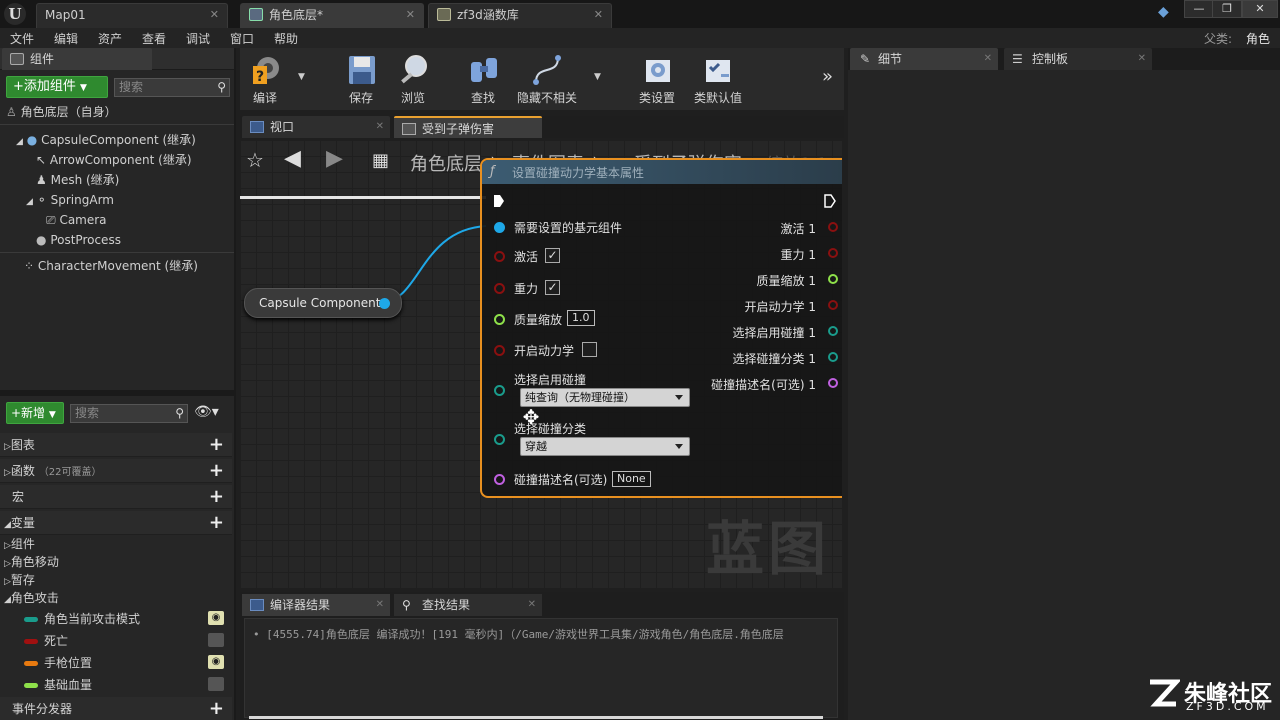 This screenshot has height=720, width=1280. Describe the element at coordinates (499, 288) in the screenshot. I see `gravity-input-pin` at that location.